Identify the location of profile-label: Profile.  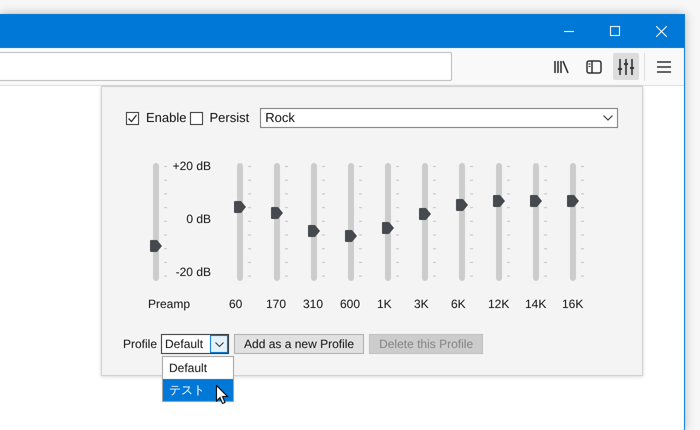
(140, 344).